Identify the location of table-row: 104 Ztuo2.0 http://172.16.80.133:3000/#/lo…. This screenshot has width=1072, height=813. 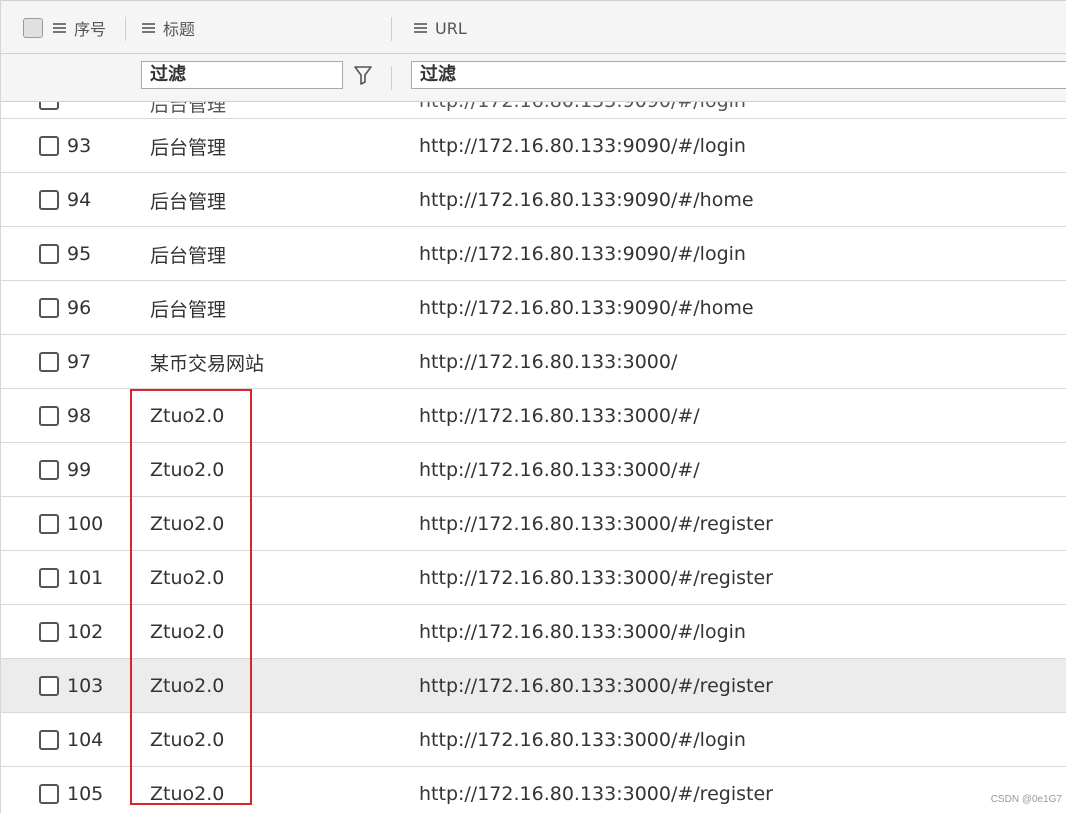
(533, 740).